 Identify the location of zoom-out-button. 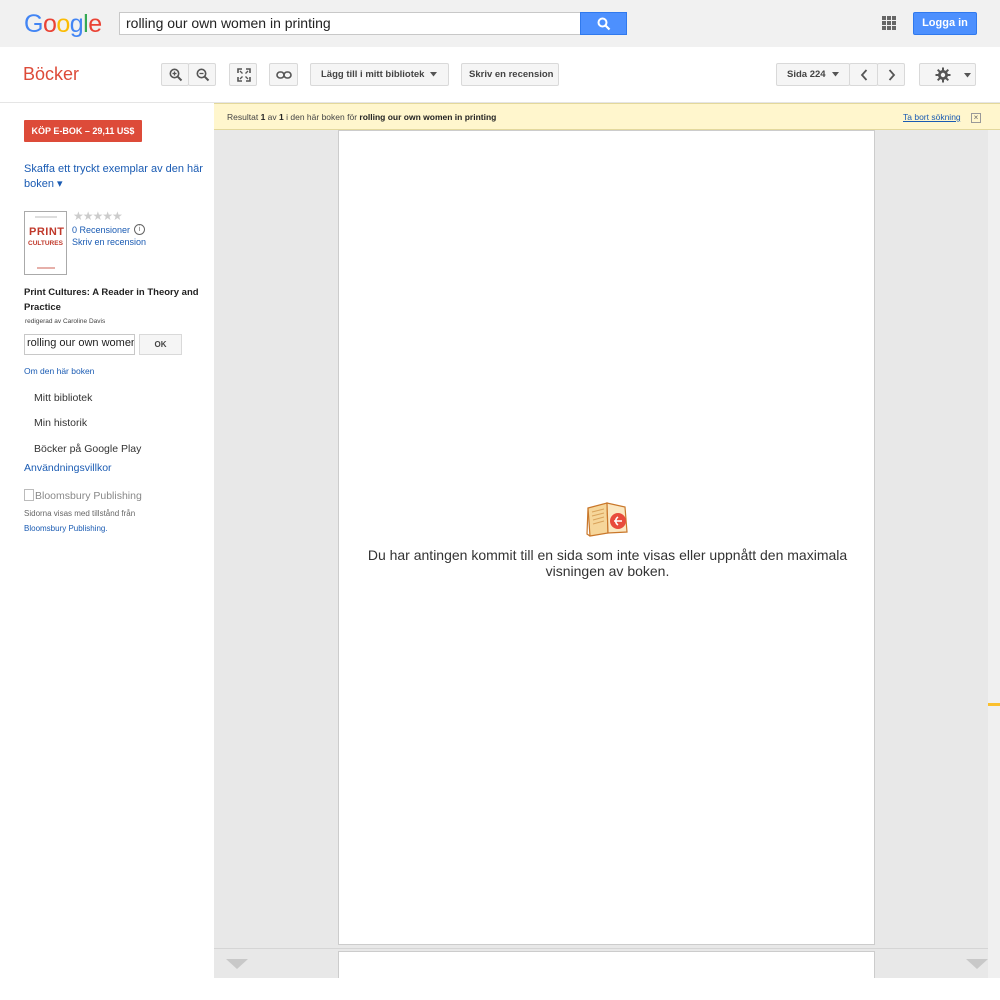
(202, 74).